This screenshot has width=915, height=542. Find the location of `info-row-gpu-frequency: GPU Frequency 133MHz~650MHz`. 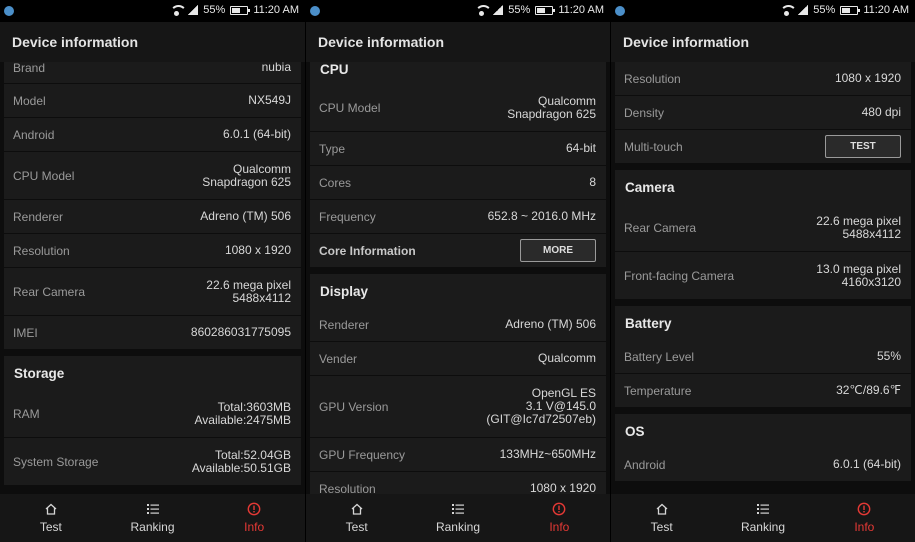

info-row-gpu-frequency: GPU Frequency 133MHz~650MHz is located at coordinates (458, 455).